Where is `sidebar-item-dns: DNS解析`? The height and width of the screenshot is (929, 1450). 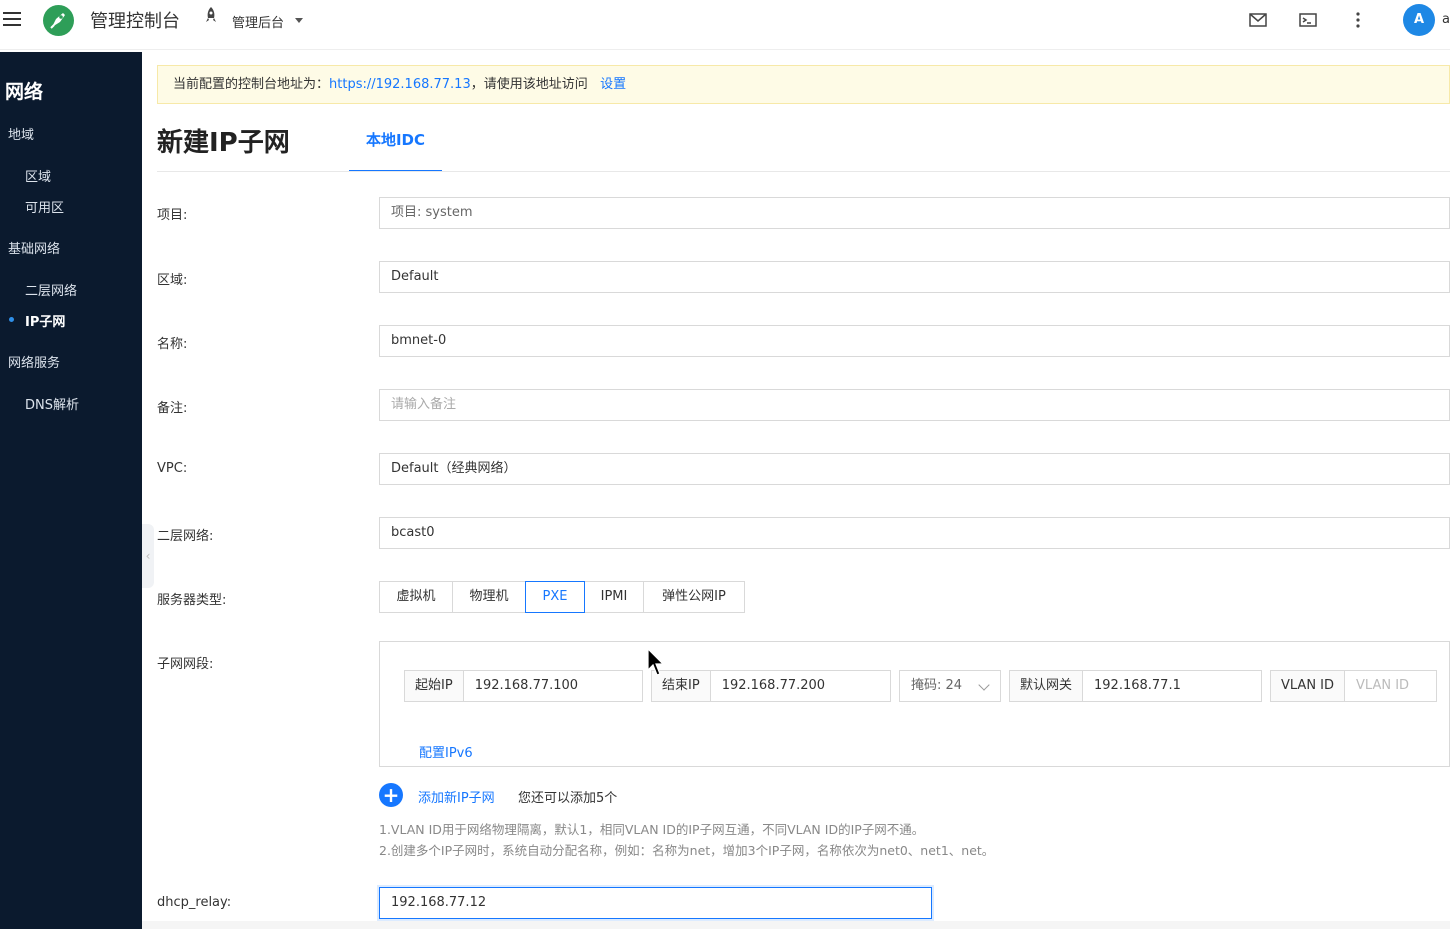 sidebar-item-dns: DNS解析 is located at coordinates (52, 403).